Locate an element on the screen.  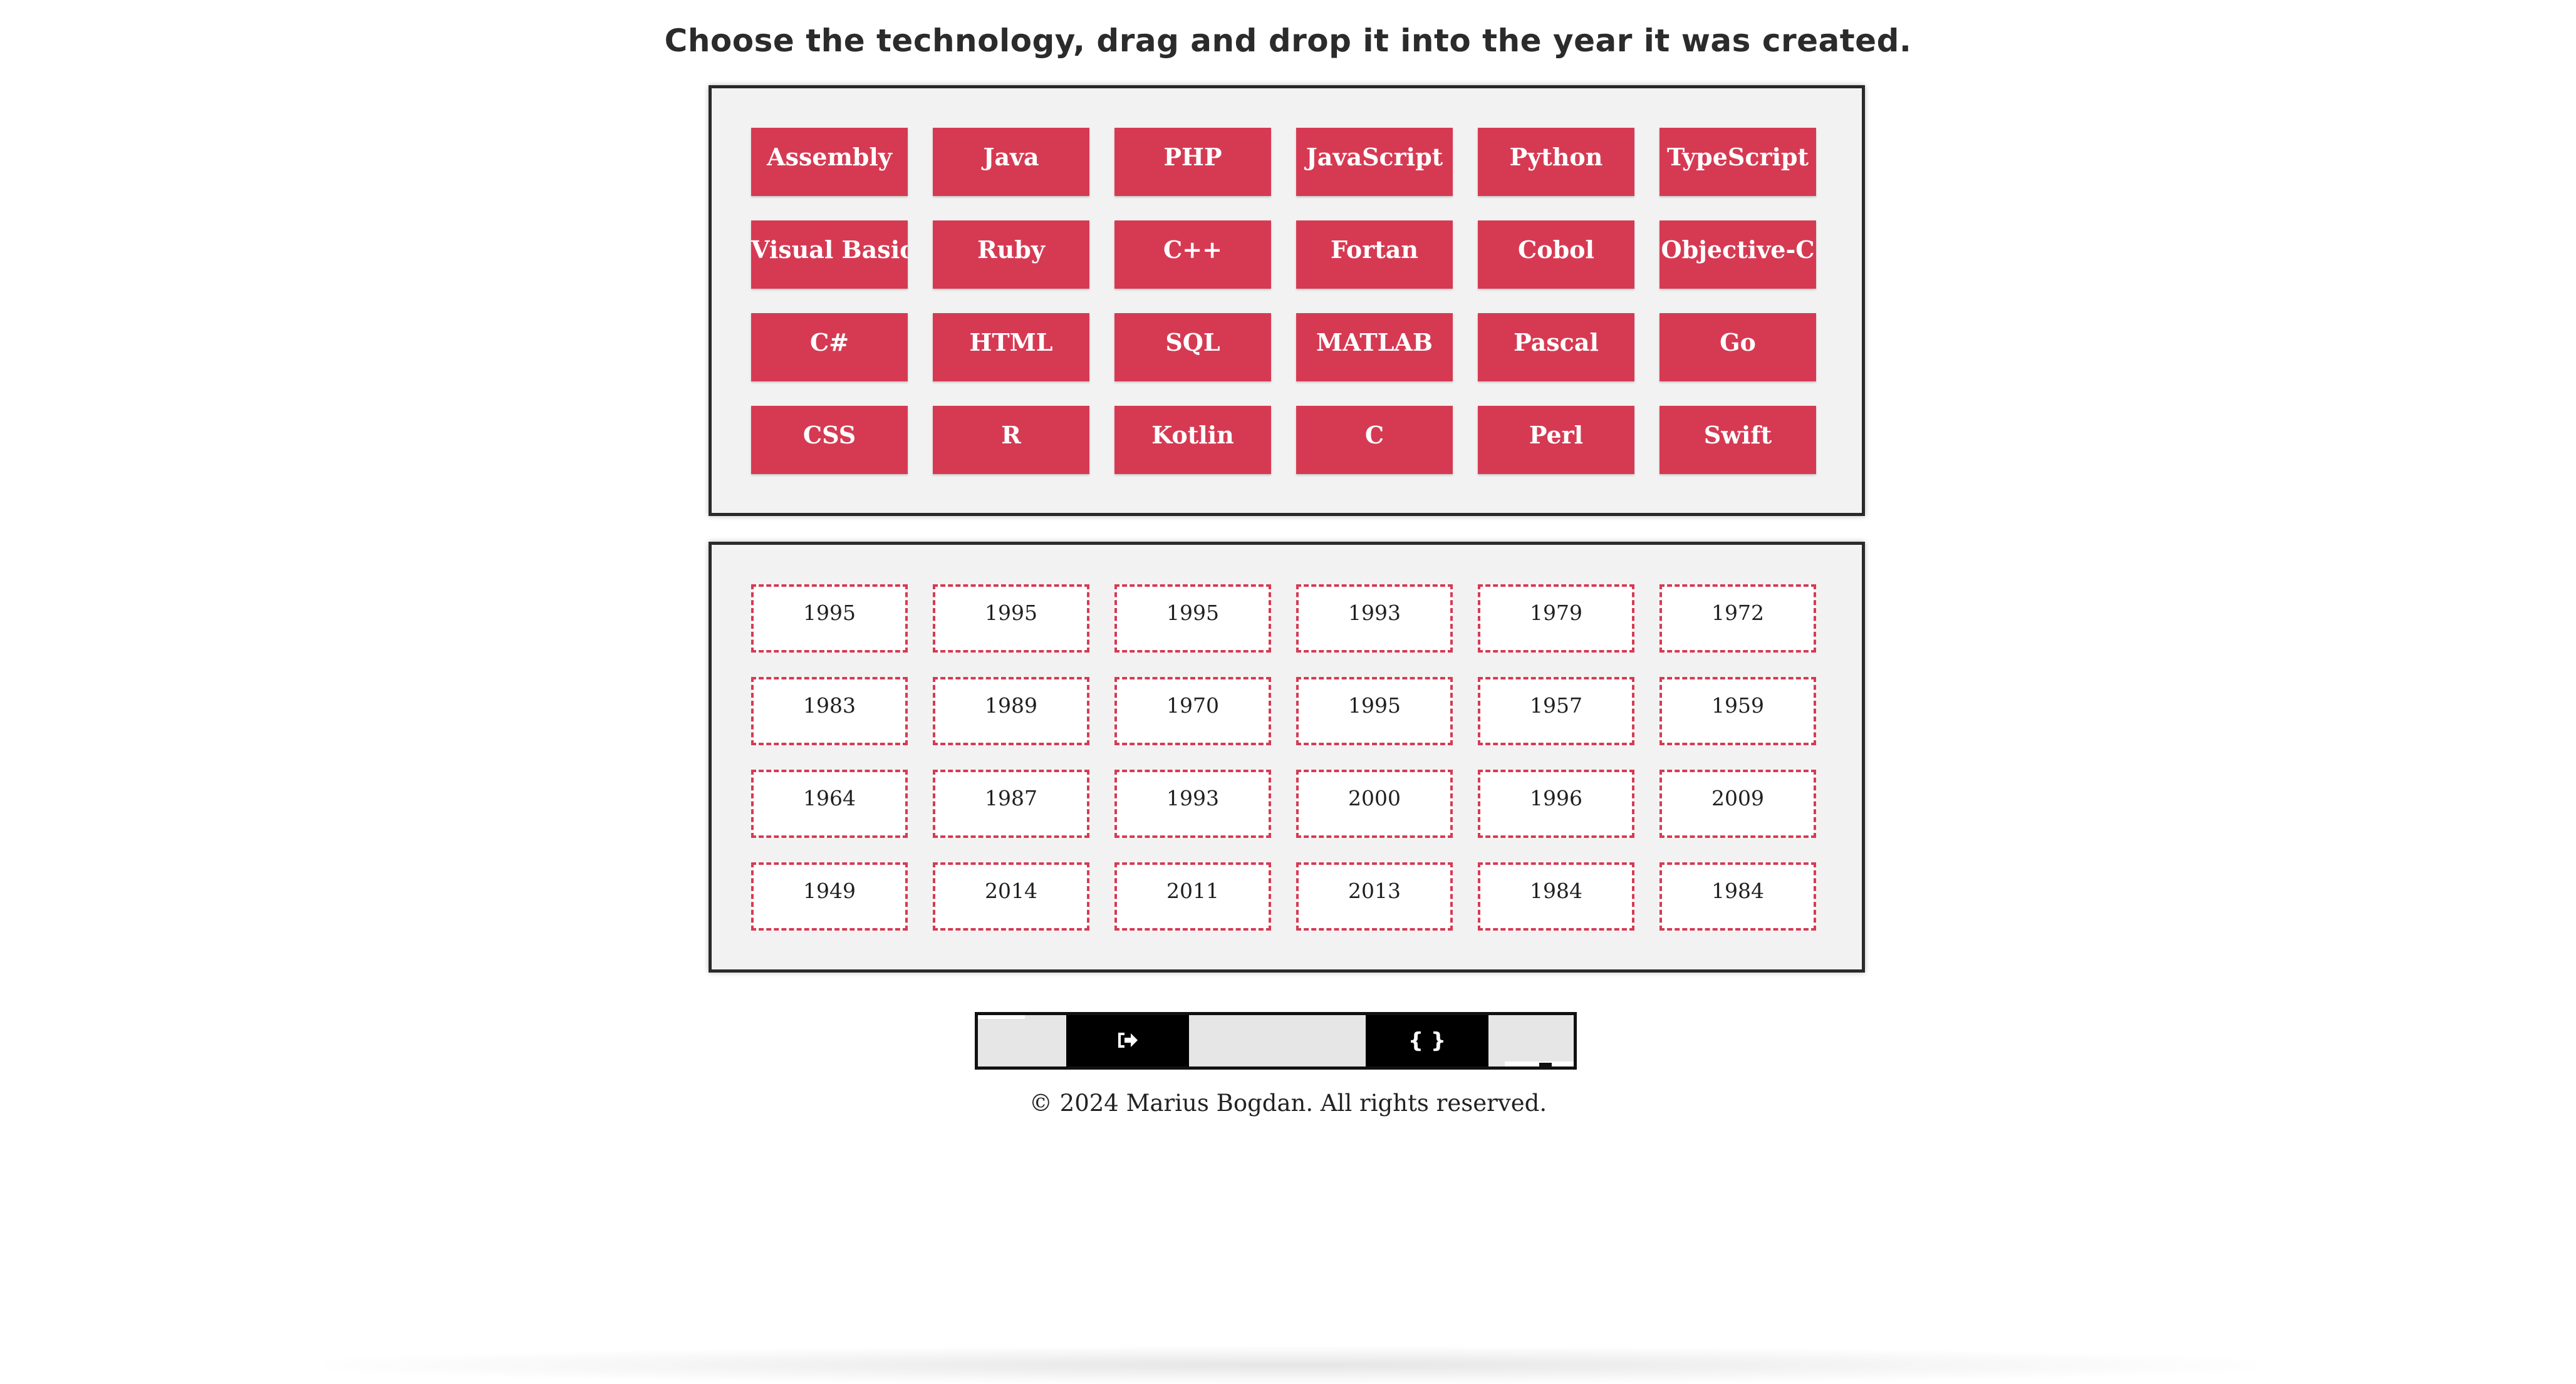
toolbar-notch is located at coordinates (1545, 1065).